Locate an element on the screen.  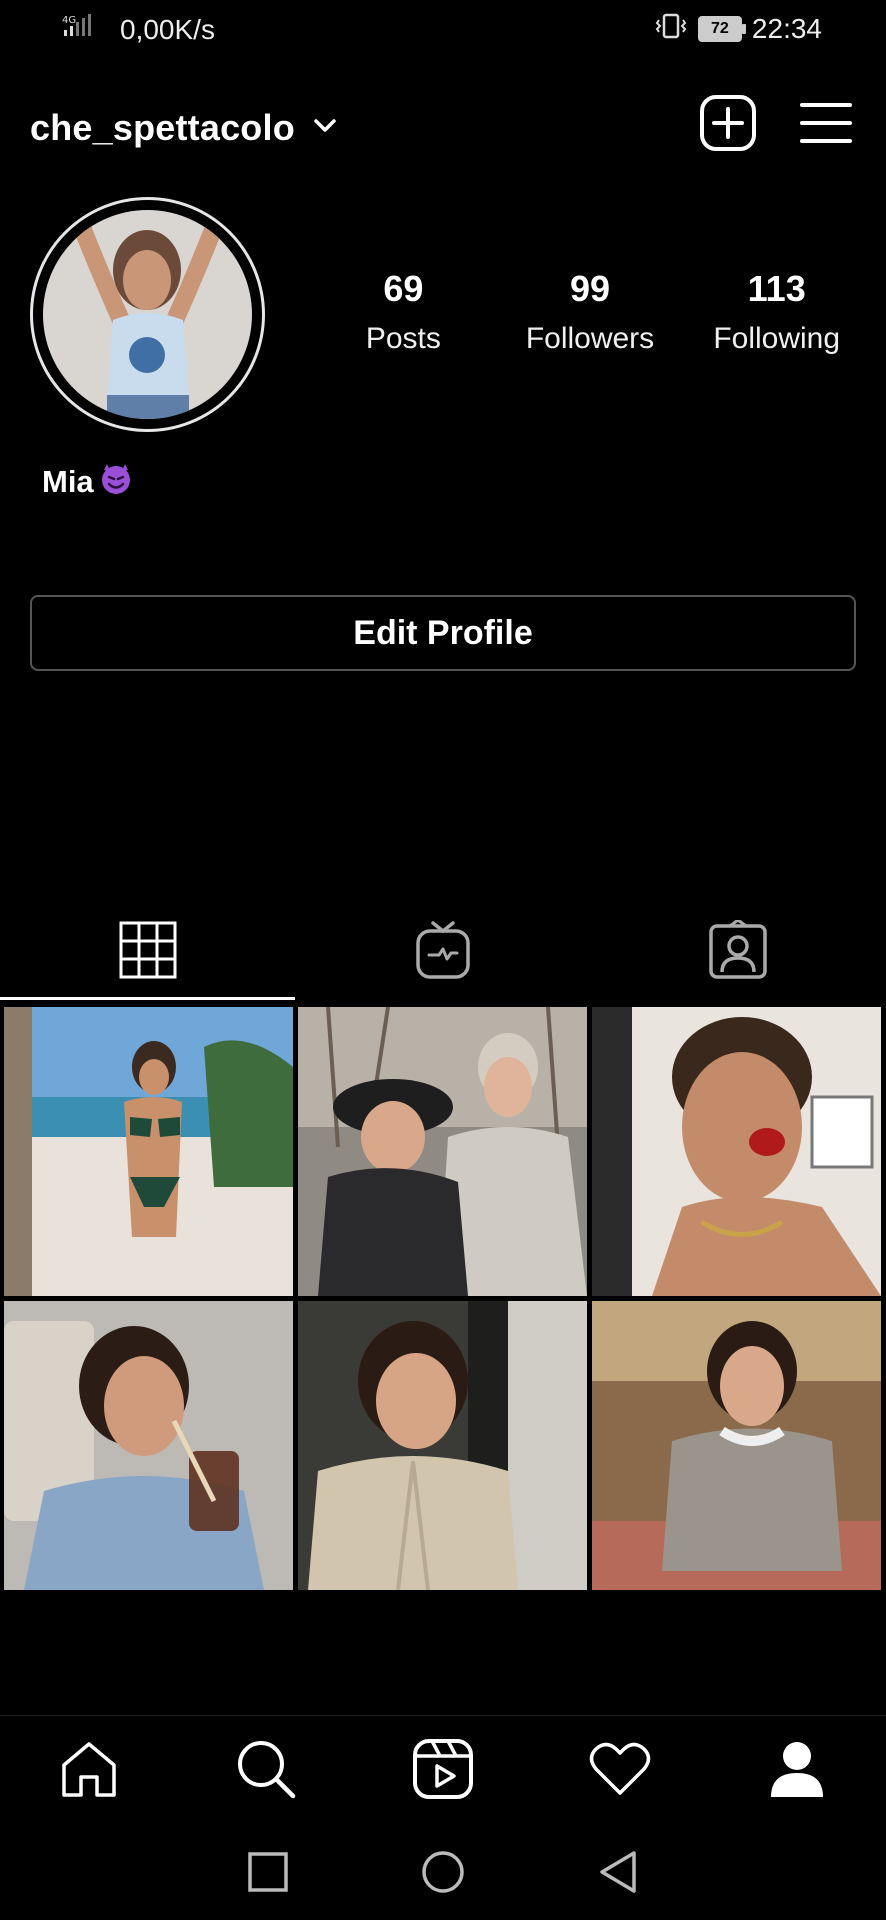
full-name-row: Mia is located at coordinates (88, 482).